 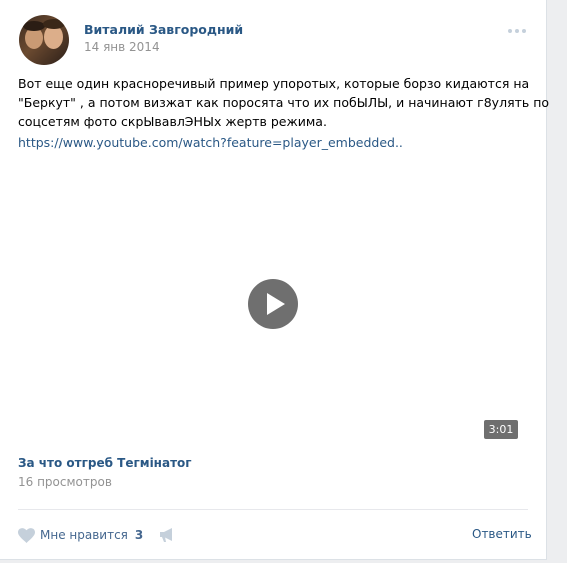 What do you see at coordinates (122, 47) in the screenshot?
I see `post-date: 14 янв 2014` at bounding box center [122, 47].